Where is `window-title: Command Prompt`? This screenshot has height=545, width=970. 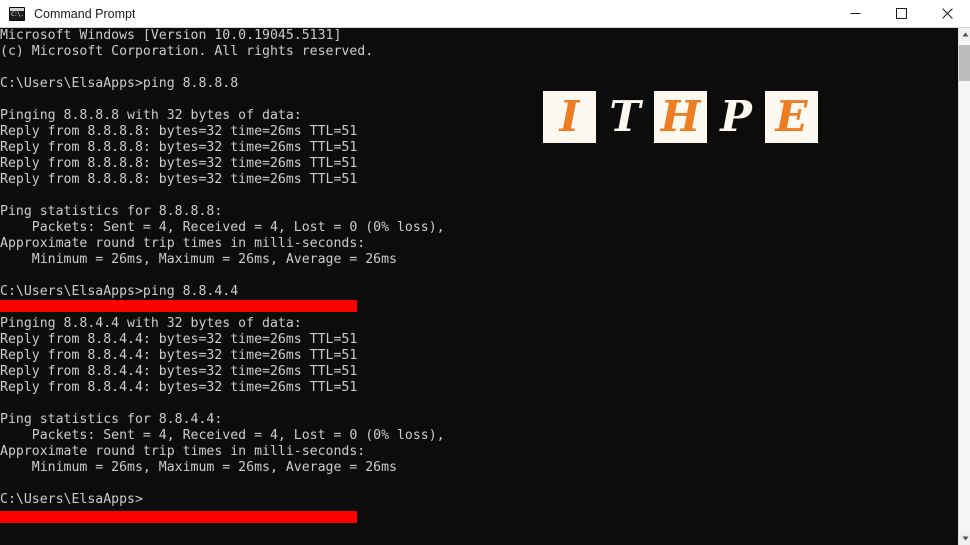 window-title: Command Prompt is located at coordinates (85, 13).